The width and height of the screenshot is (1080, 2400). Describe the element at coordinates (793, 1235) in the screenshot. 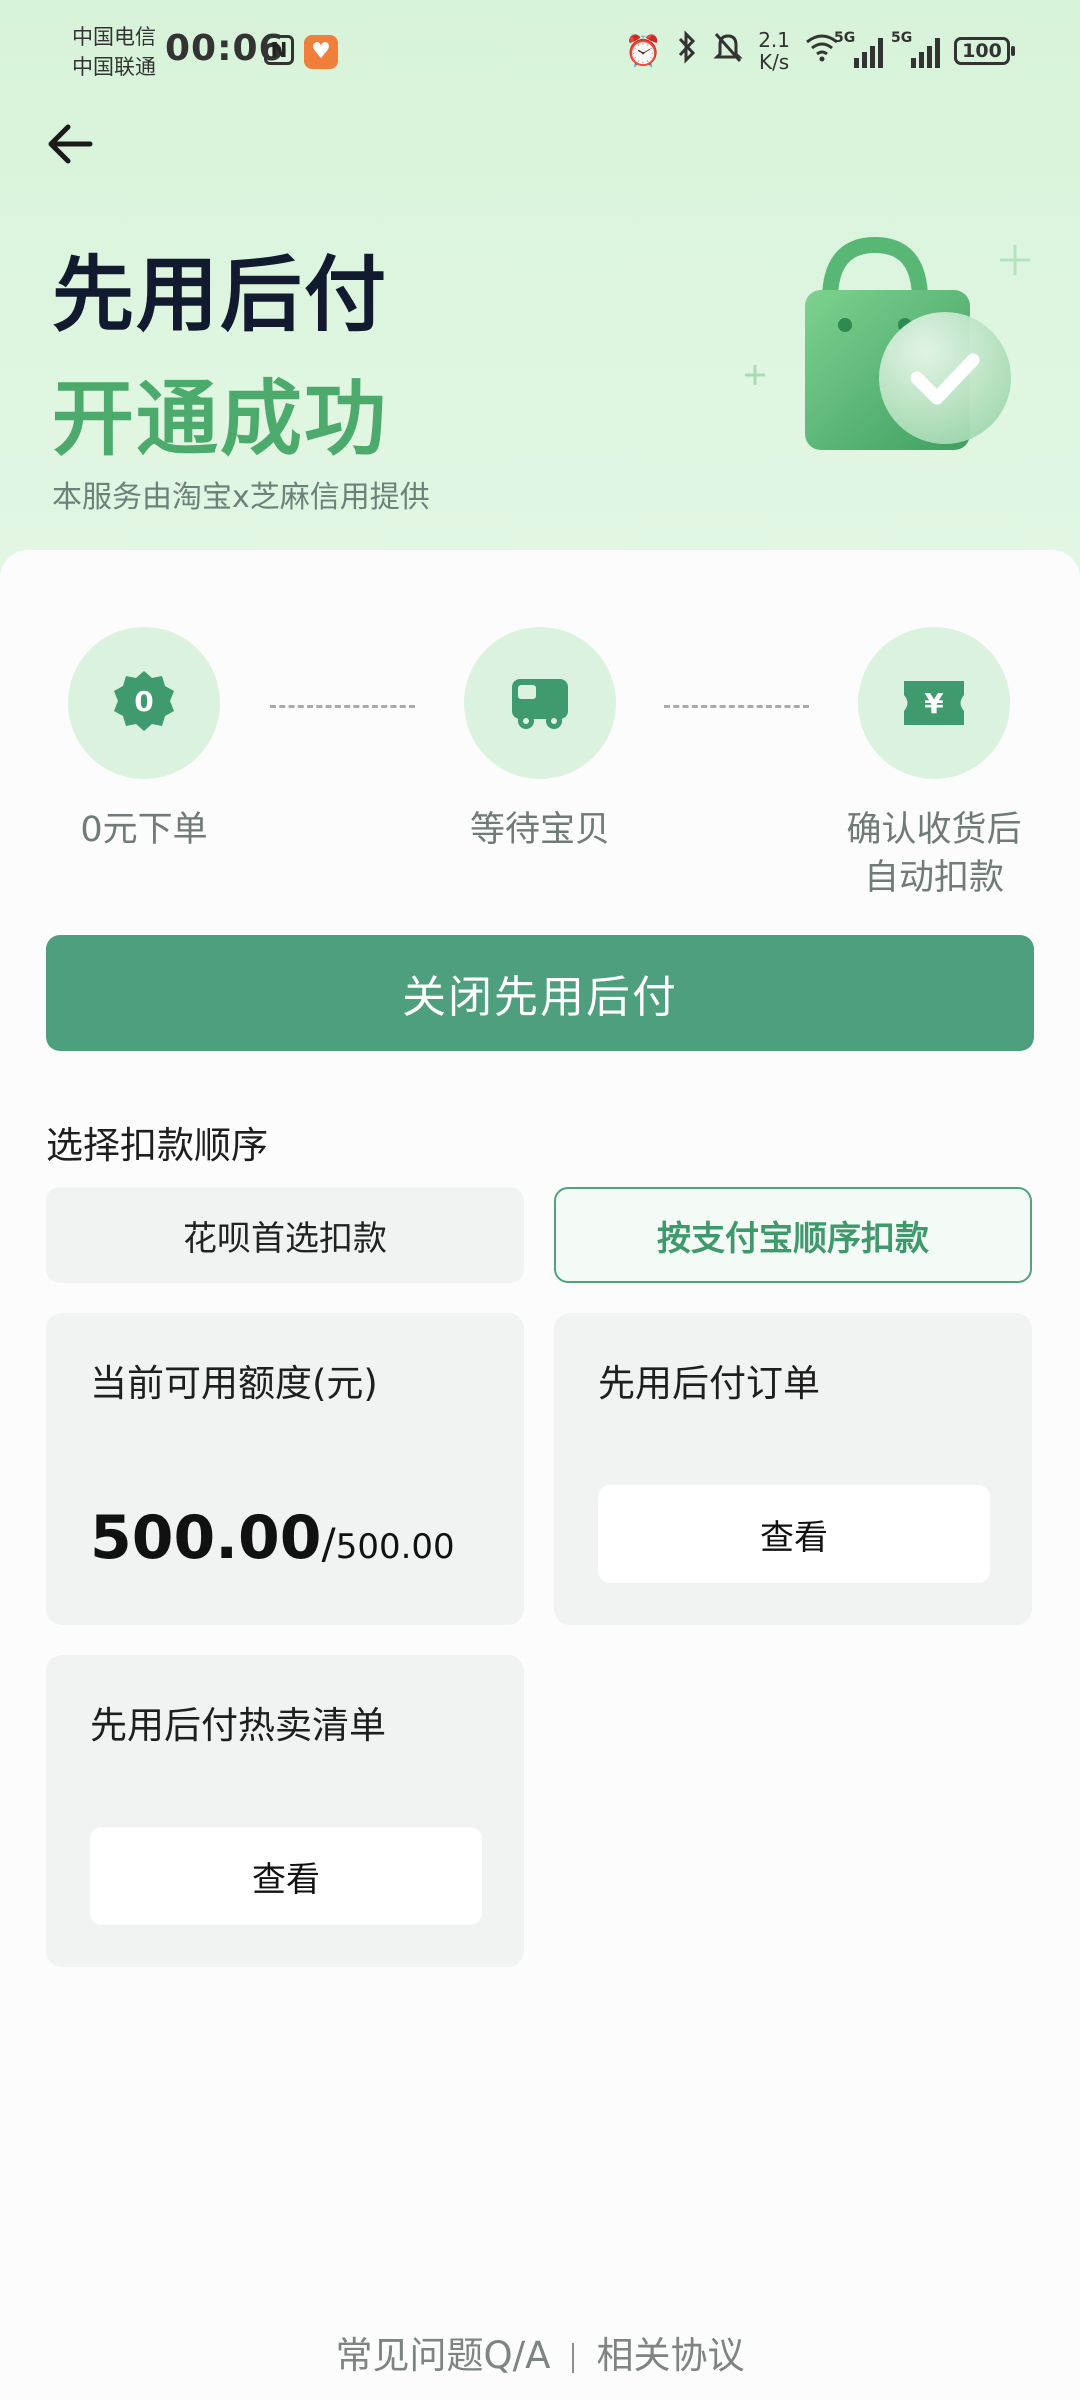

I see `option-alipay-order: 按支付宝顺序扣款` at that location.